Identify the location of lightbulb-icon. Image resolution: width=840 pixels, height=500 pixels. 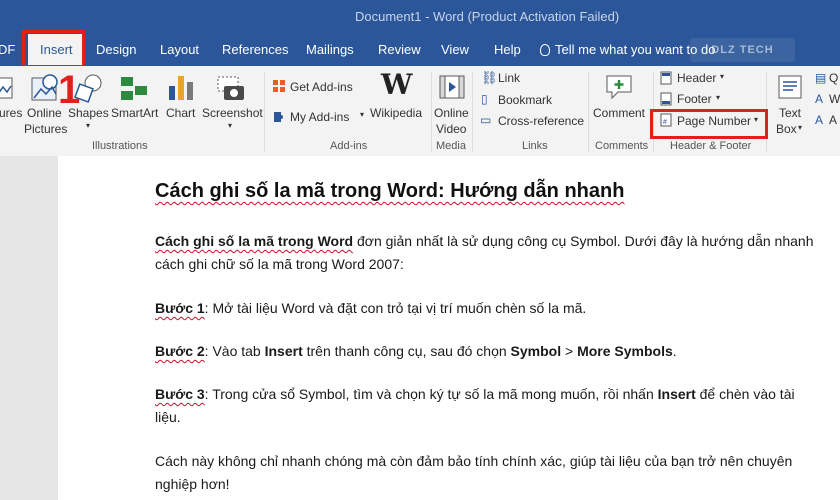
(545, 50).